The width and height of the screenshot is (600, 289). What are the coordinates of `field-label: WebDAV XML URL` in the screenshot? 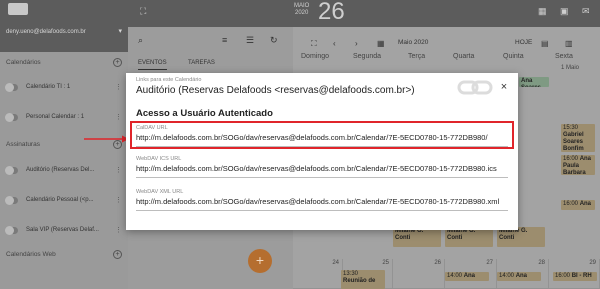 It's located at (160, 192).